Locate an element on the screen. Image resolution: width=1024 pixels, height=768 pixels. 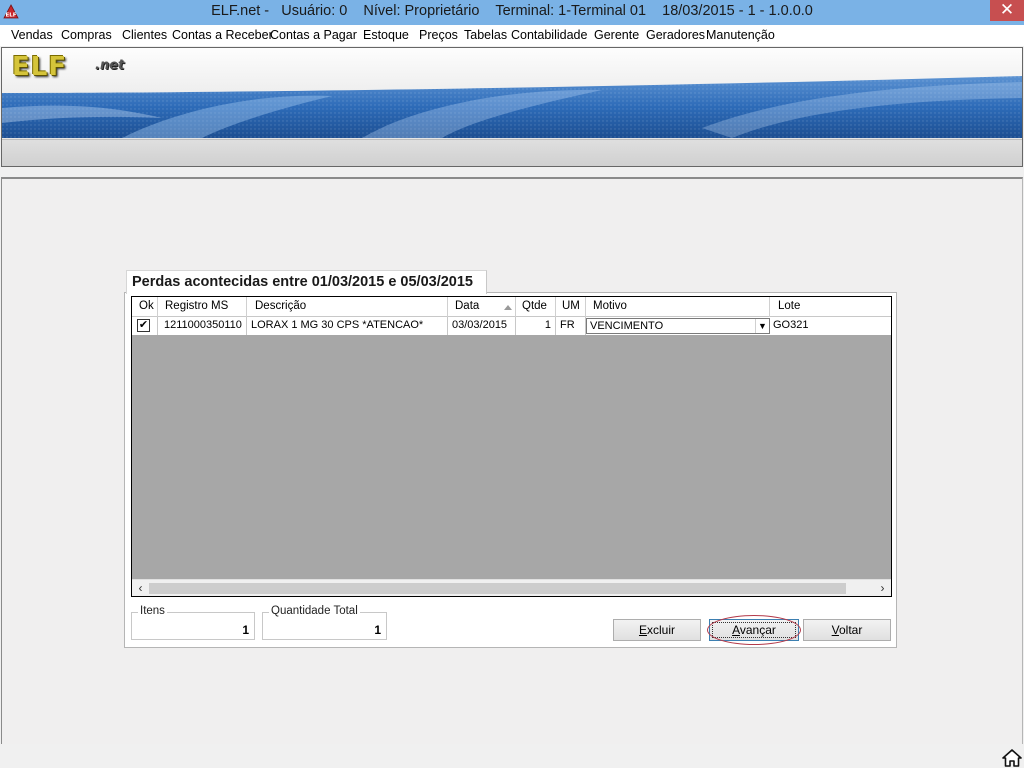
registro-ms-cell: 1211000350110 is located at coordinates (202, 326).